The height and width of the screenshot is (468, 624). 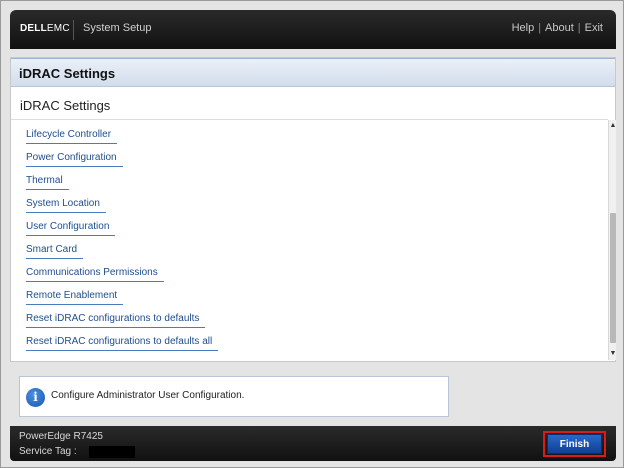 What do you see at coordinates (613, 354) in the screenshot?
I see `scroll-down-icon: ▼` at bounding box center [613, 354].